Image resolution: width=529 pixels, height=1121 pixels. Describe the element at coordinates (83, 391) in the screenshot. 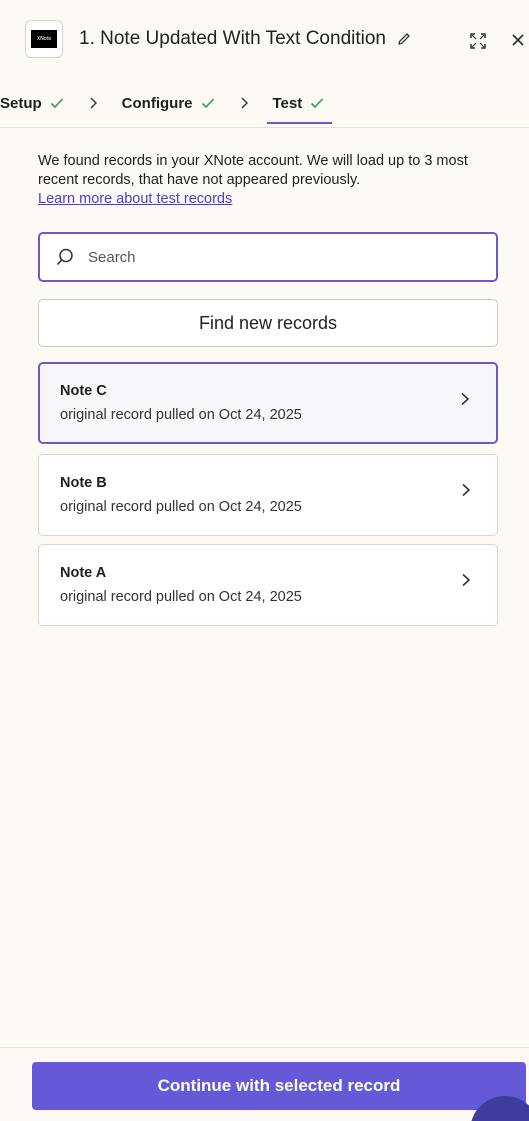

I see `record-title: Note C` at that location.